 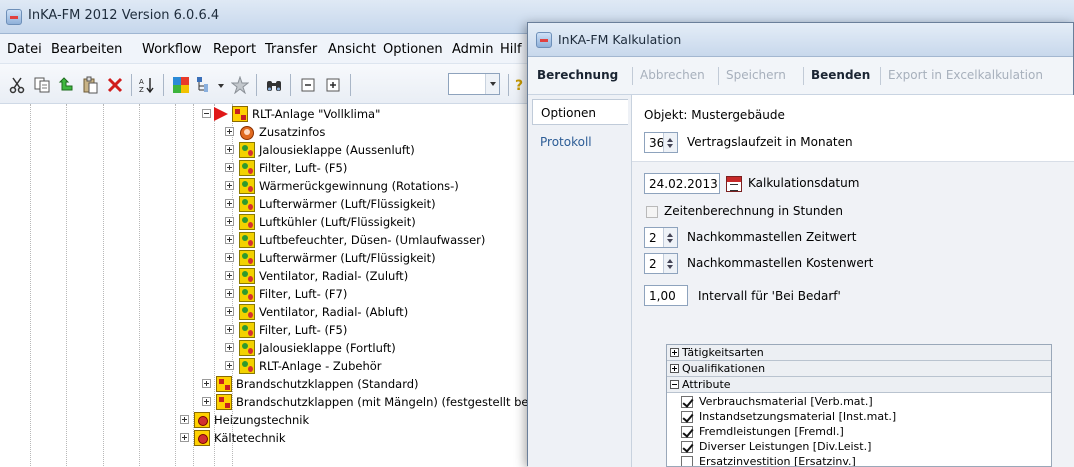 What do you see at coordinates (672, 75) in the screenshot?
I see `abbrechen-button: Abbrechen` at bounding box center [672, 75].